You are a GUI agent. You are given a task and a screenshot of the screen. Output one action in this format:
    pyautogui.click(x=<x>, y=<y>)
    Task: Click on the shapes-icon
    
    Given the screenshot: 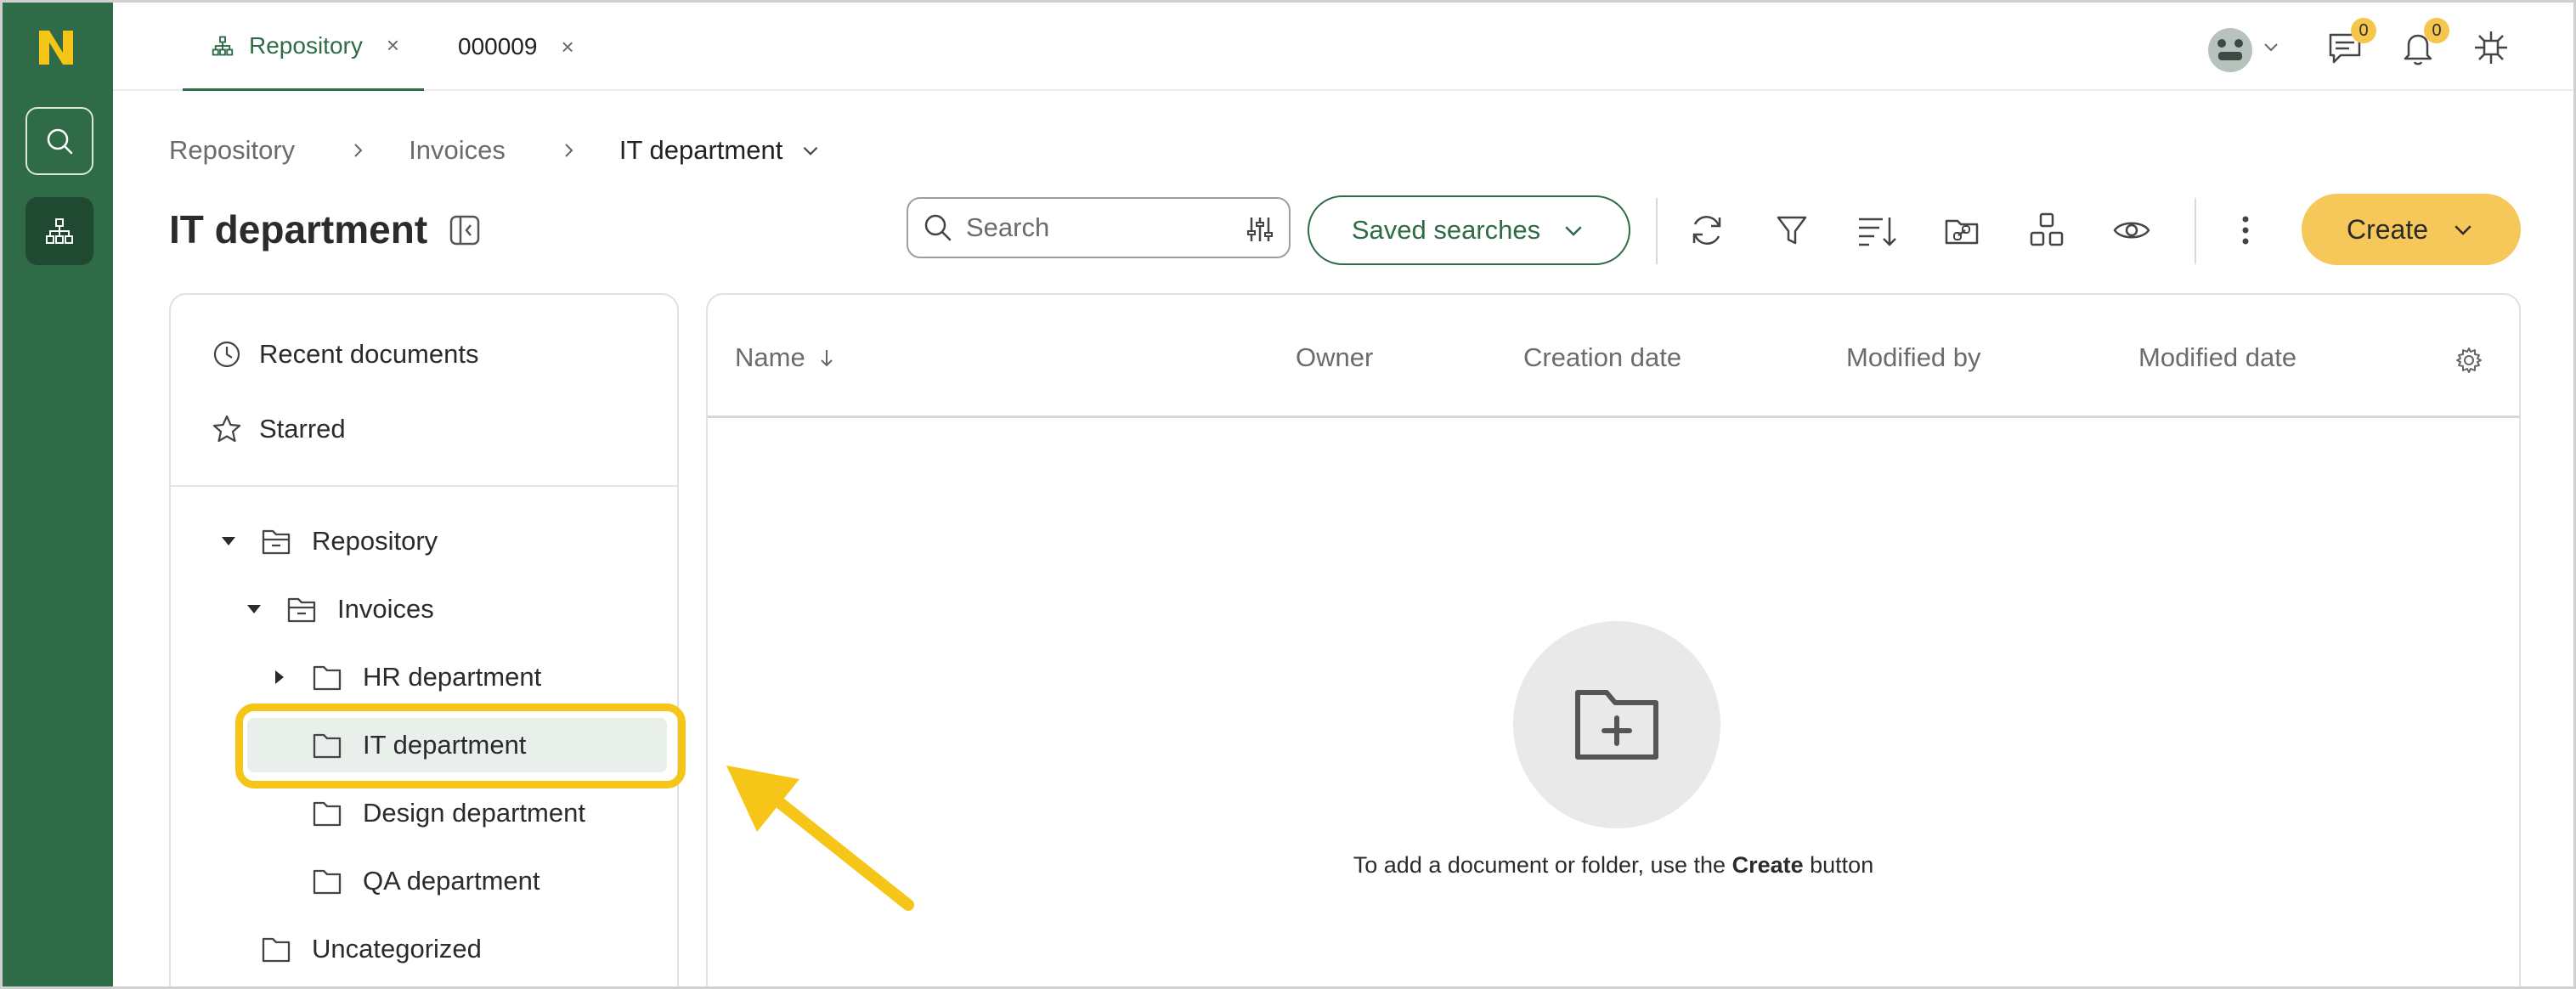 What is the action you would take?
    pyautogui.click(x=2047, y=229)
    